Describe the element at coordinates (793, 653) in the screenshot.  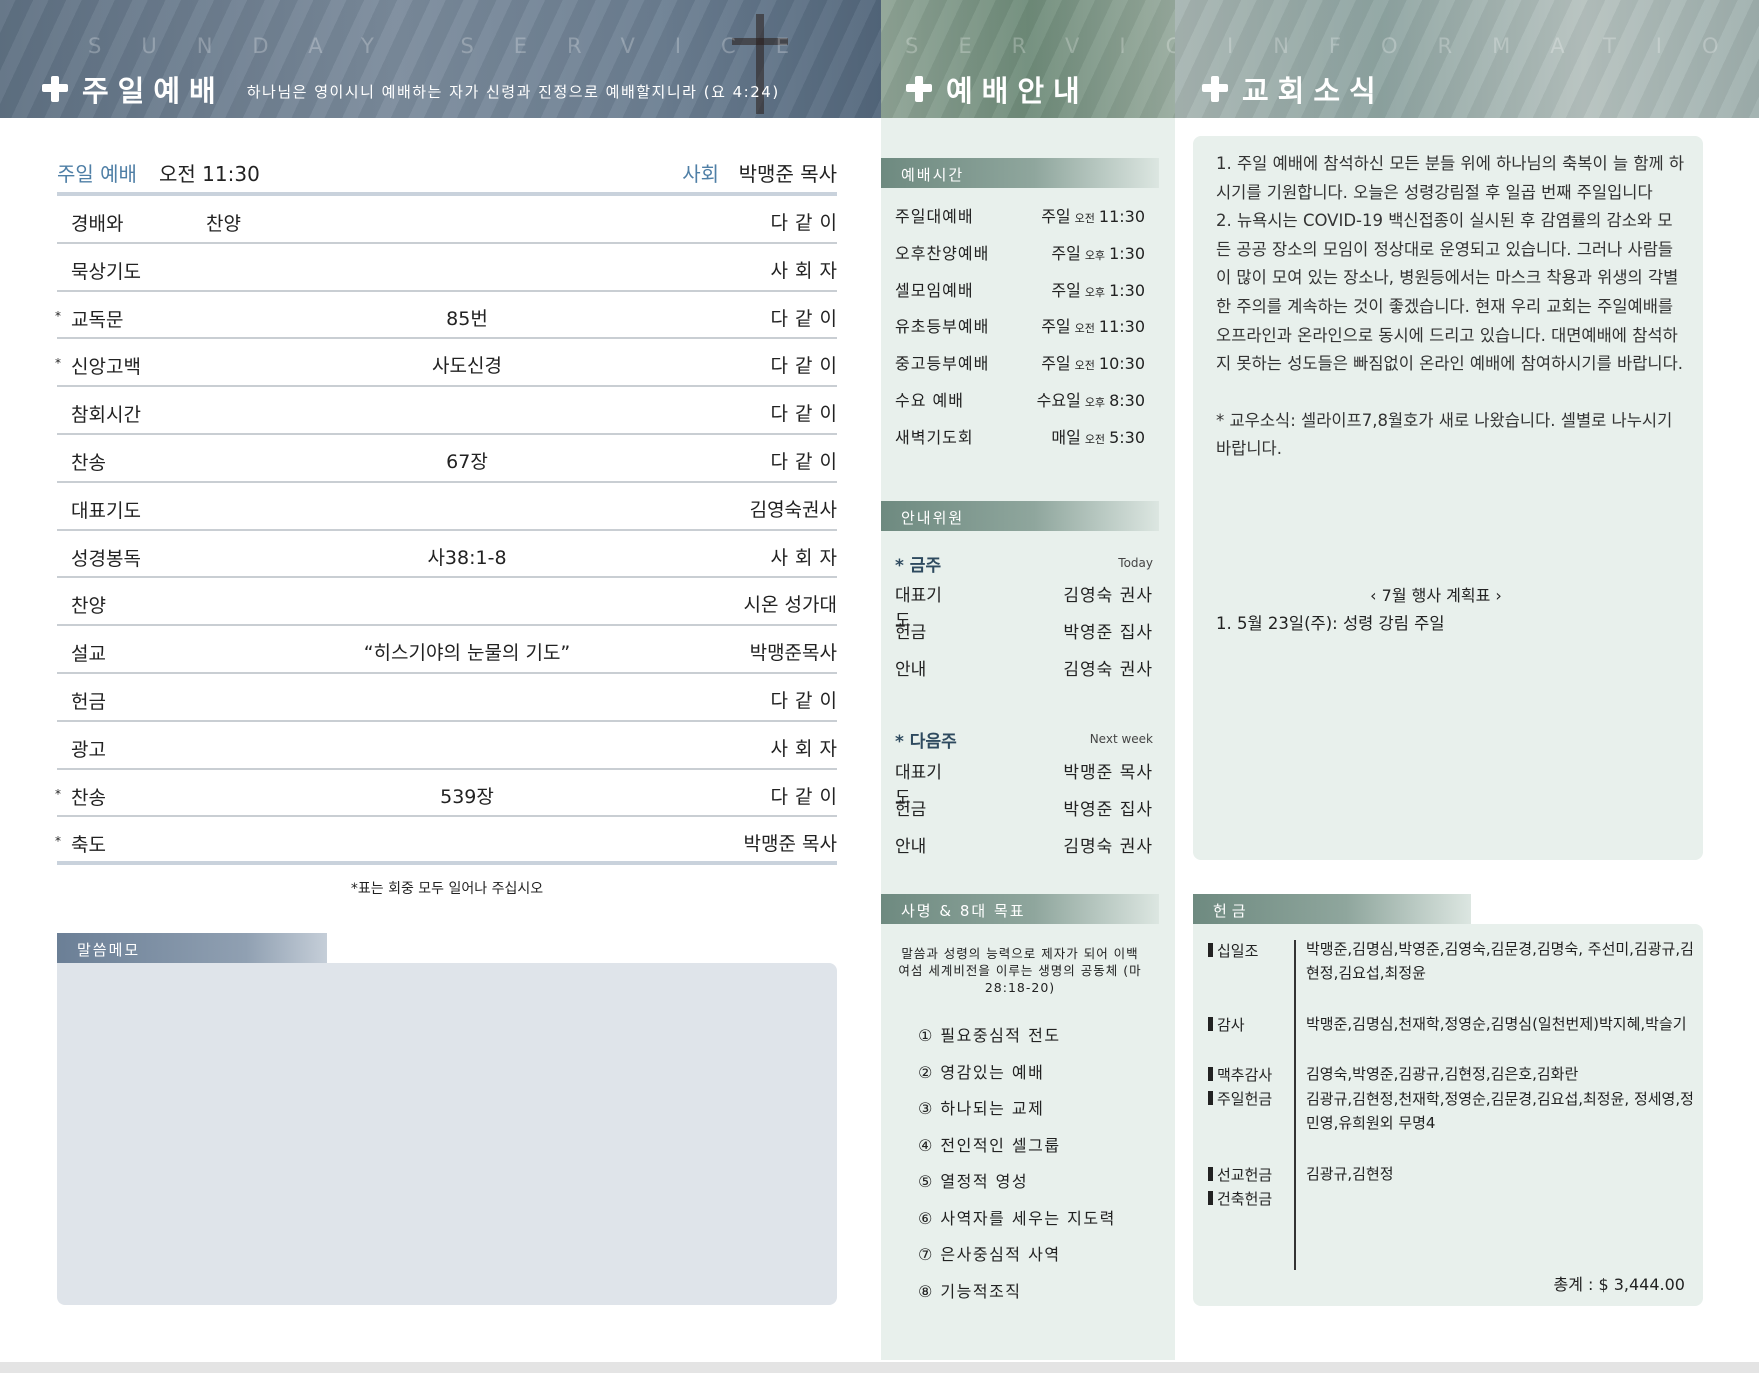
I see `service-leader: 박맹준목사` at that location.